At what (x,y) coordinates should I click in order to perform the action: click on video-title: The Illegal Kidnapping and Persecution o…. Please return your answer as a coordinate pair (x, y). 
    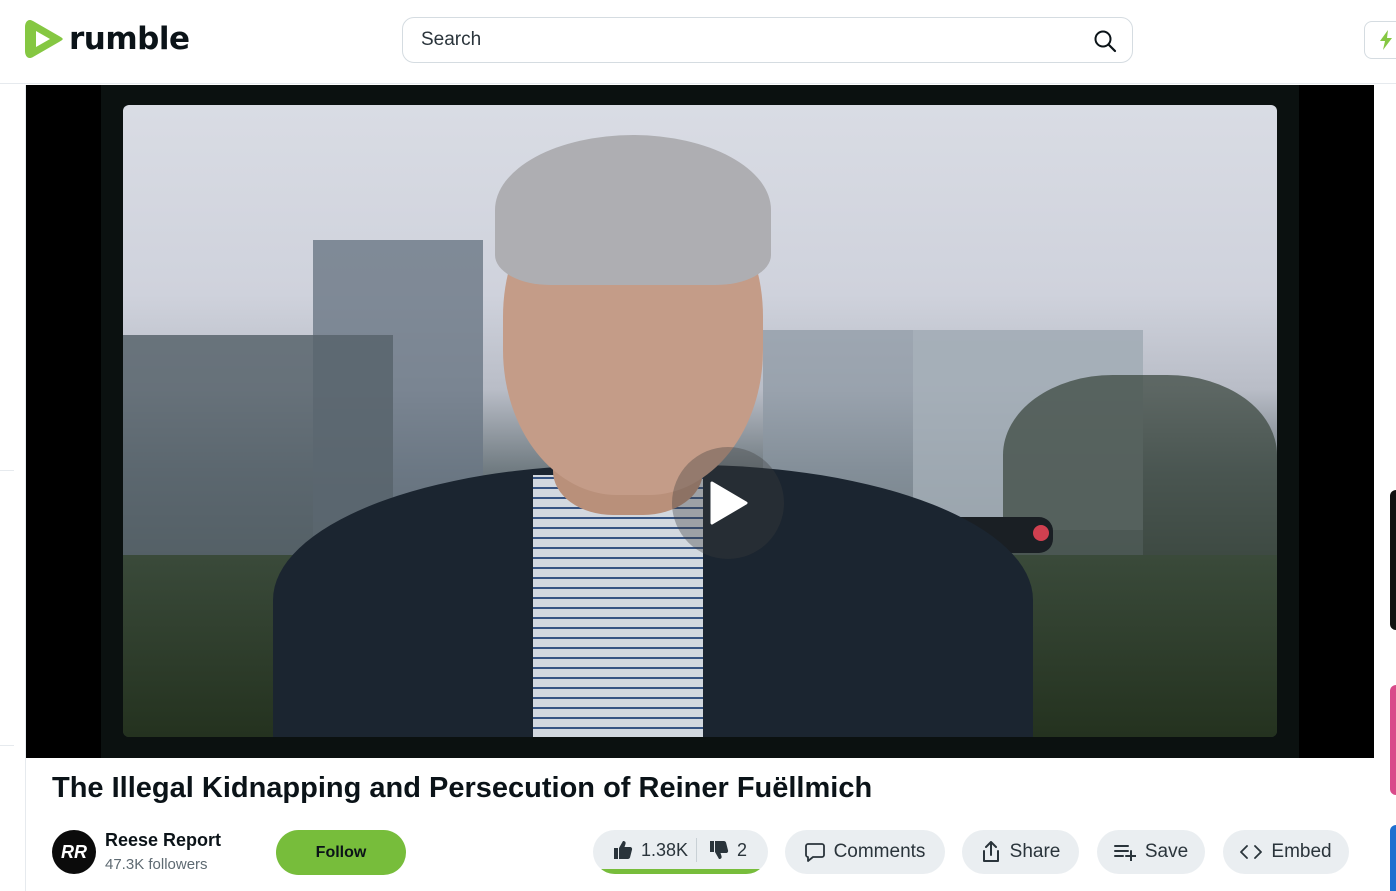
    Looking at the image, I should click on (462, 788).